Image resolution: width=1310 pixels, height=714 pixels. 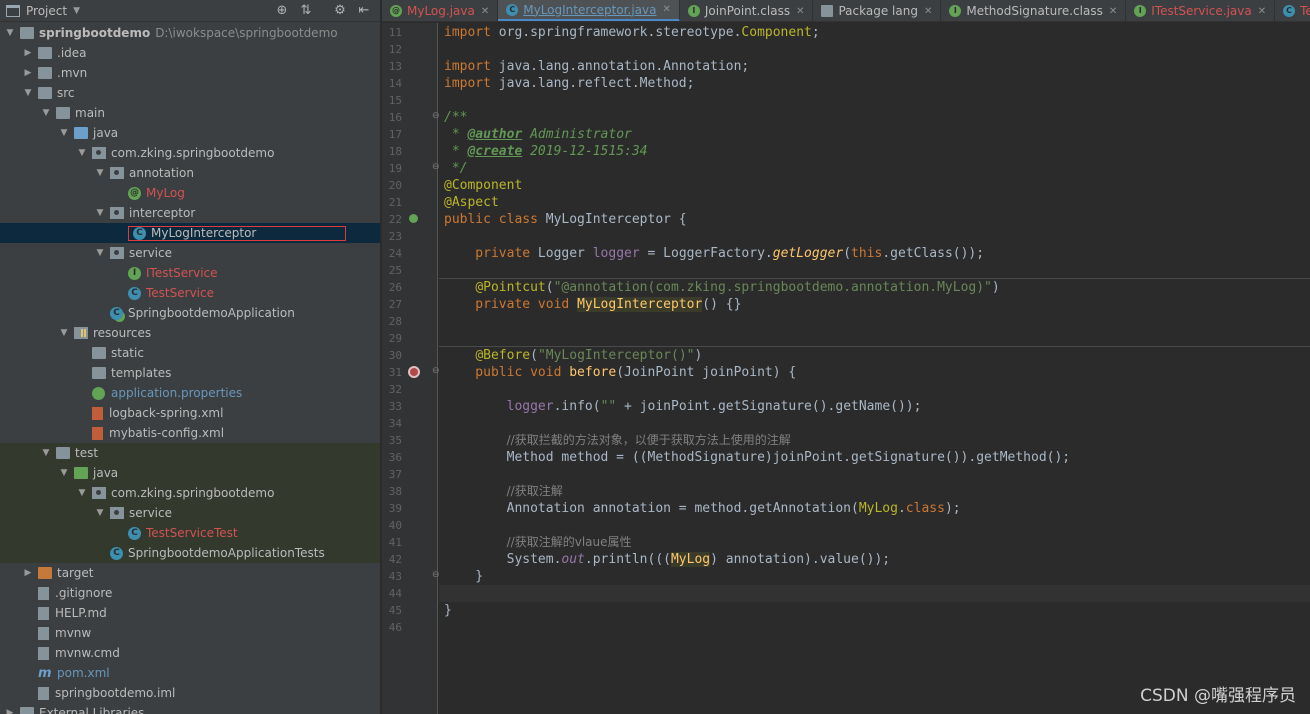 What do you see at coordinates (456, 168) in the screenshot?
I see `code-line: */` at bounding box center [456, 168].